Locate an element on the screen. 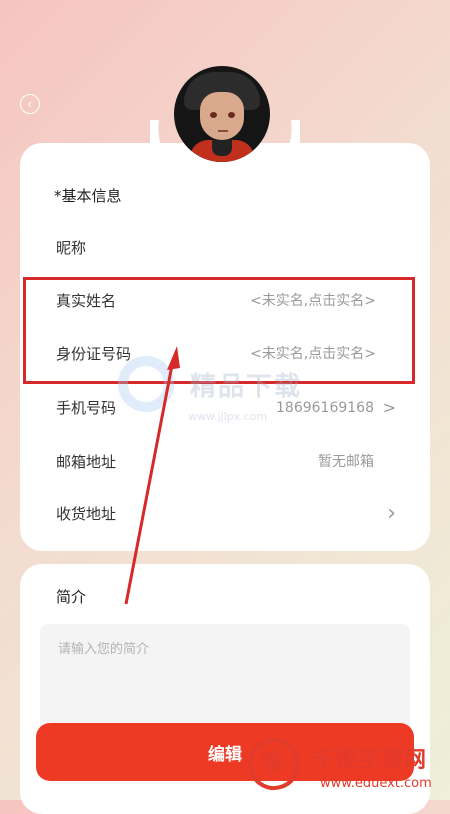 Image resolution: width=450 pixels, height=814 pixels. chevron-right-icon: › is located at coordinates (391, 513).